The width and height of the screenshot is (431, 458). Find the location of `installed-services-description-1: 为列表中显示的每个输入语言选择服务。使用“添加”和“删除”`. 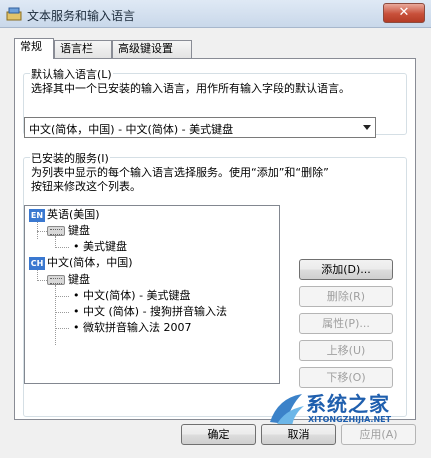

installed-services-description-1: 为列表中显示的每个输入语言选择服务。使用“添加”和“删除” is located at coordinates (180, 172).